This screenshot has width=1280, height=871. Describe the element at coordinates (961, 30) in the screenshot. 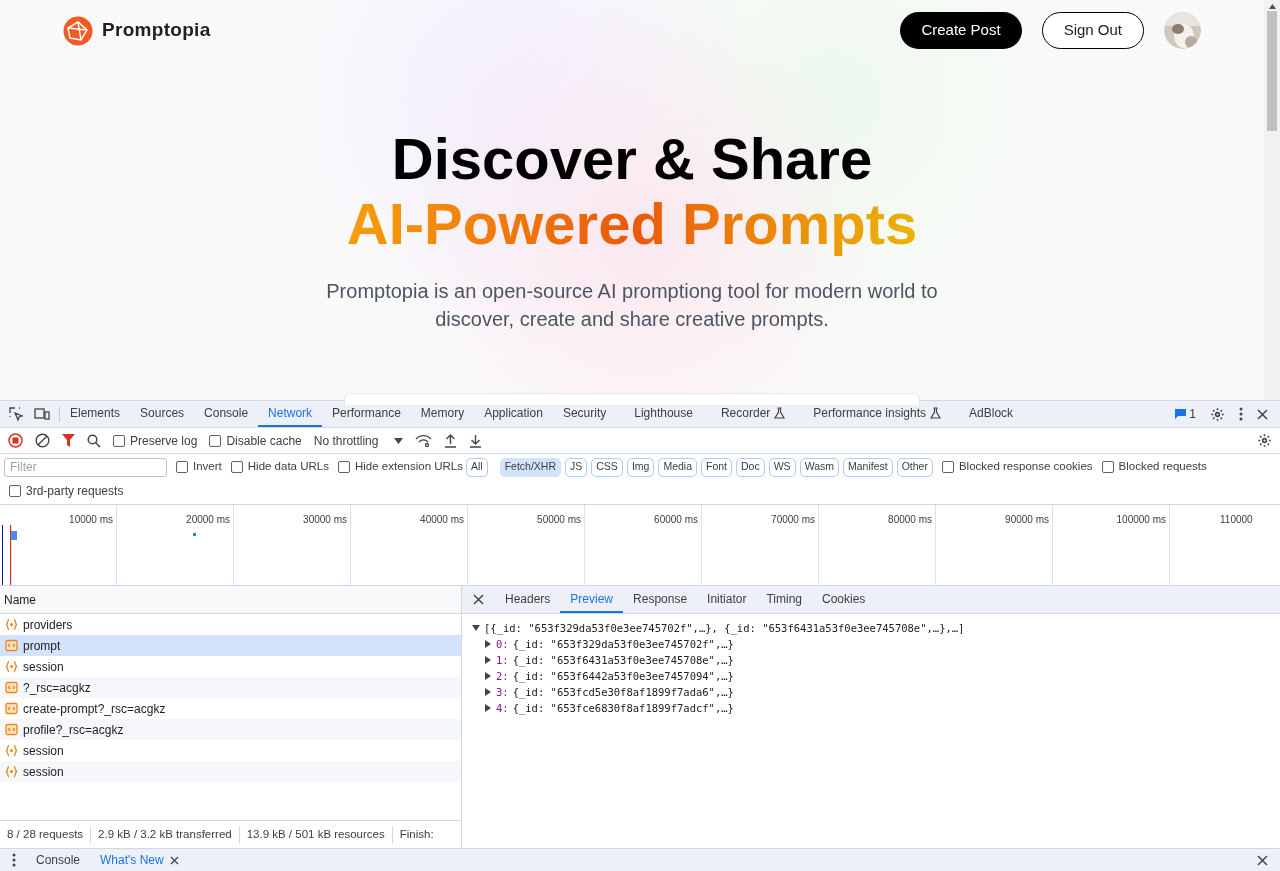

I see `create-post-button: Create Post` at that location.